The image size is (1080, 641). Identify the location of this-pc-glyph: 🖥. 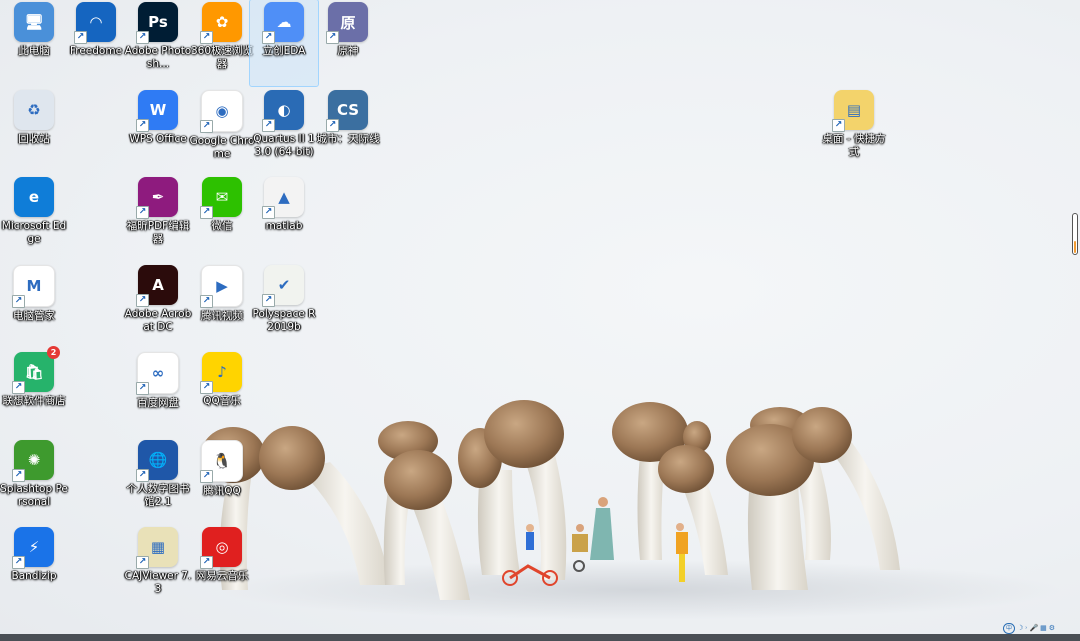
(34, 22).